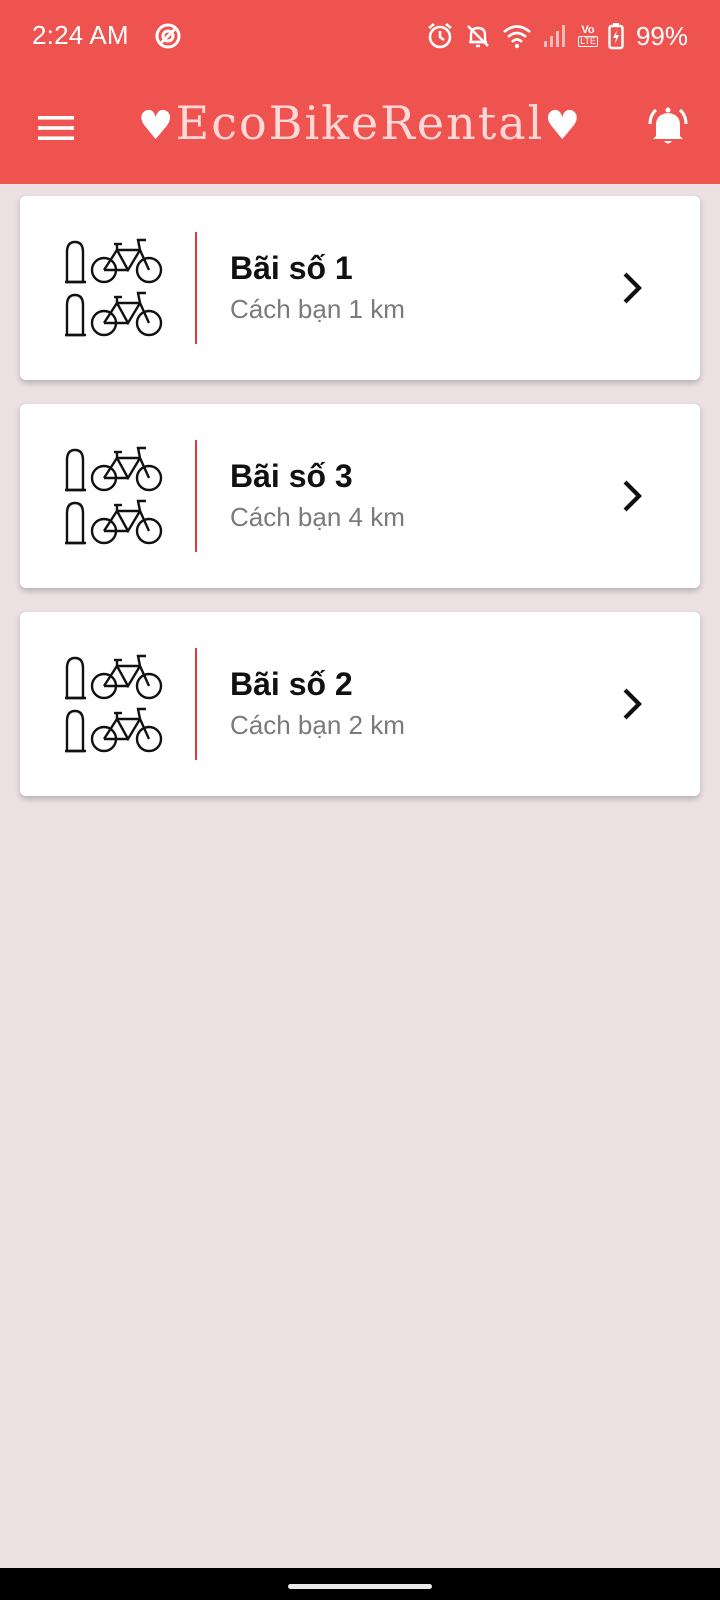 The width and height of the screenshot is (720, 1600). I want to click on home-gesture-handle, so click(360, 1586).